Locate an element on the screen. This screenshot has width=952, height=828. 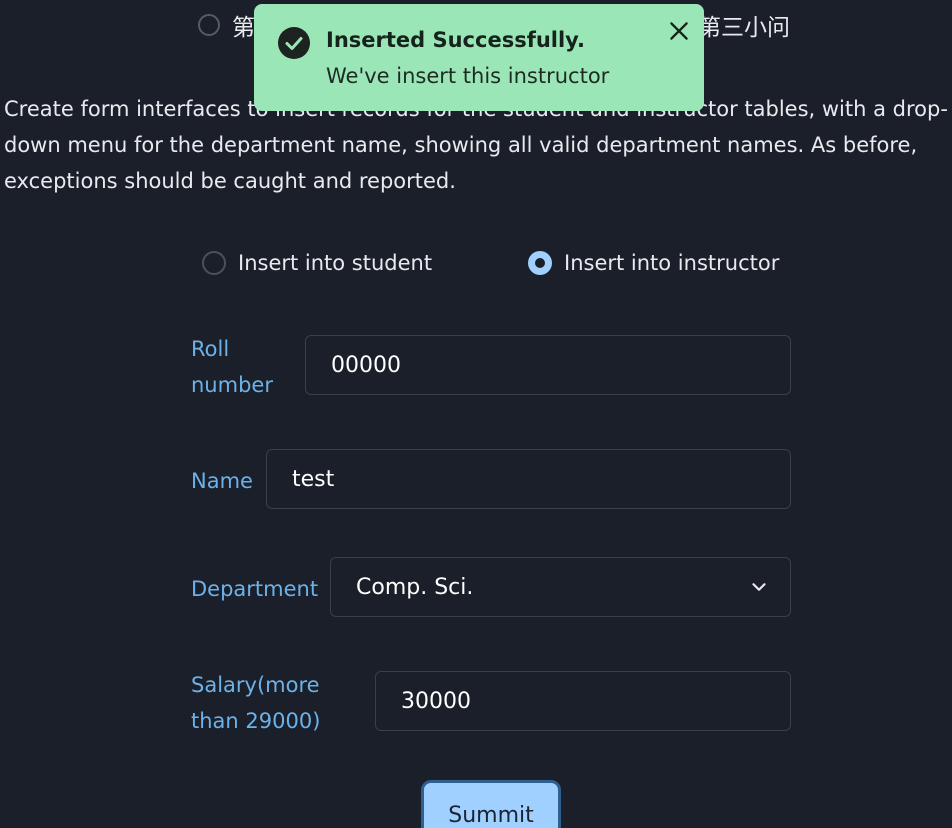
toast-title: Inserted Successfully. is located at coordinates (455, 40).